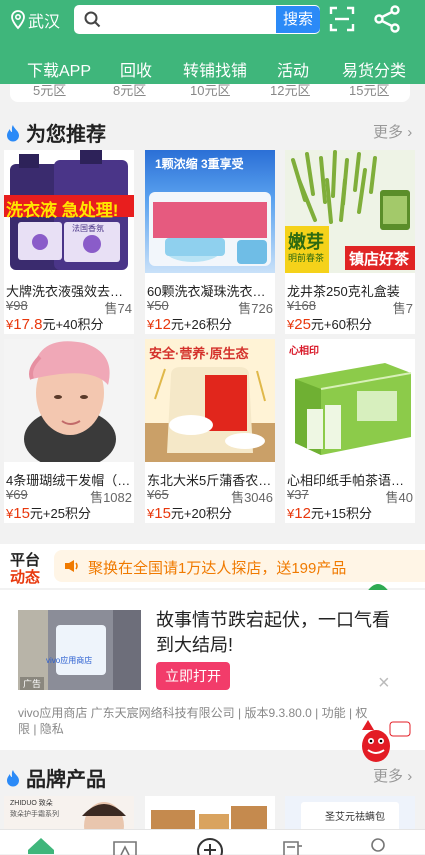 The image size is (425, 855). I want to click on deal-price: ¥15元+20积分, so click(189, 513).